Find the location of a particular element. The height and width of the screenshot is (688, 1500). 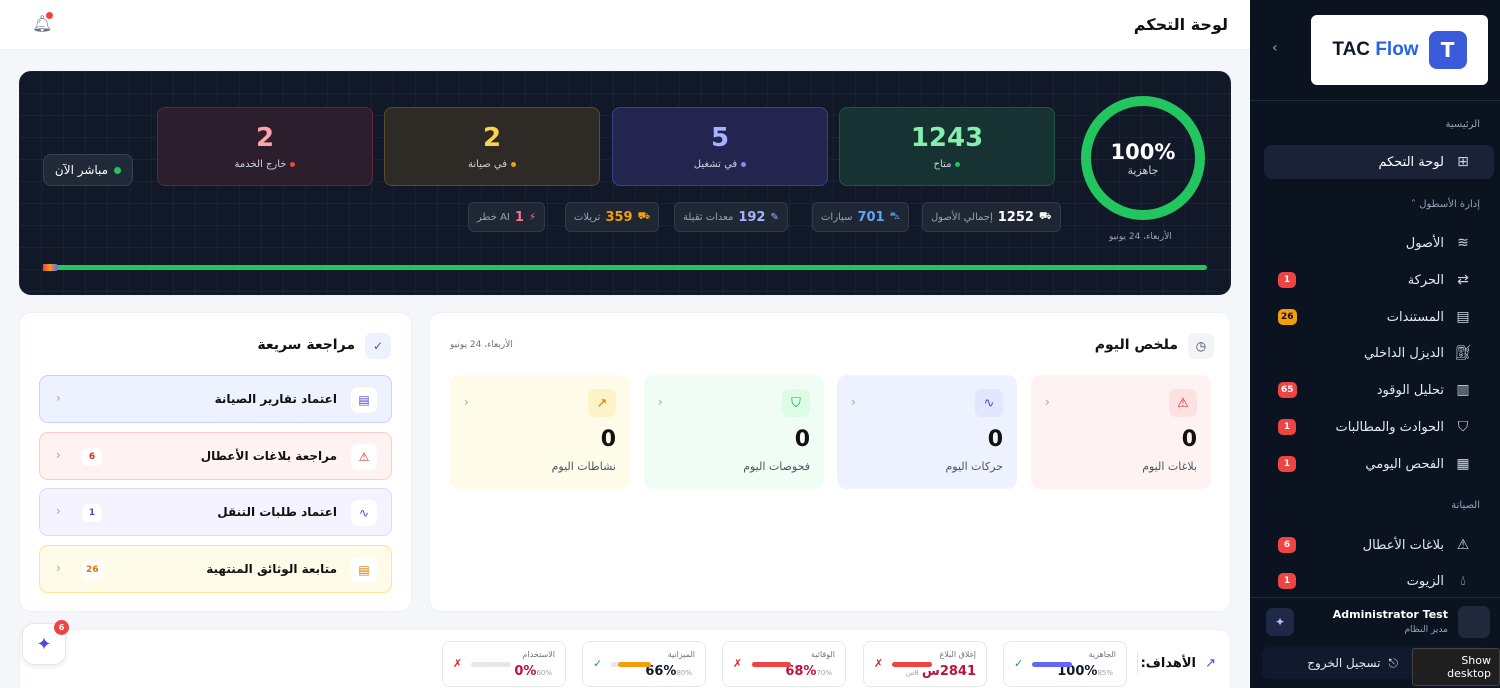

goal-status-mark: ✓ is located at coordinates (598, 663).